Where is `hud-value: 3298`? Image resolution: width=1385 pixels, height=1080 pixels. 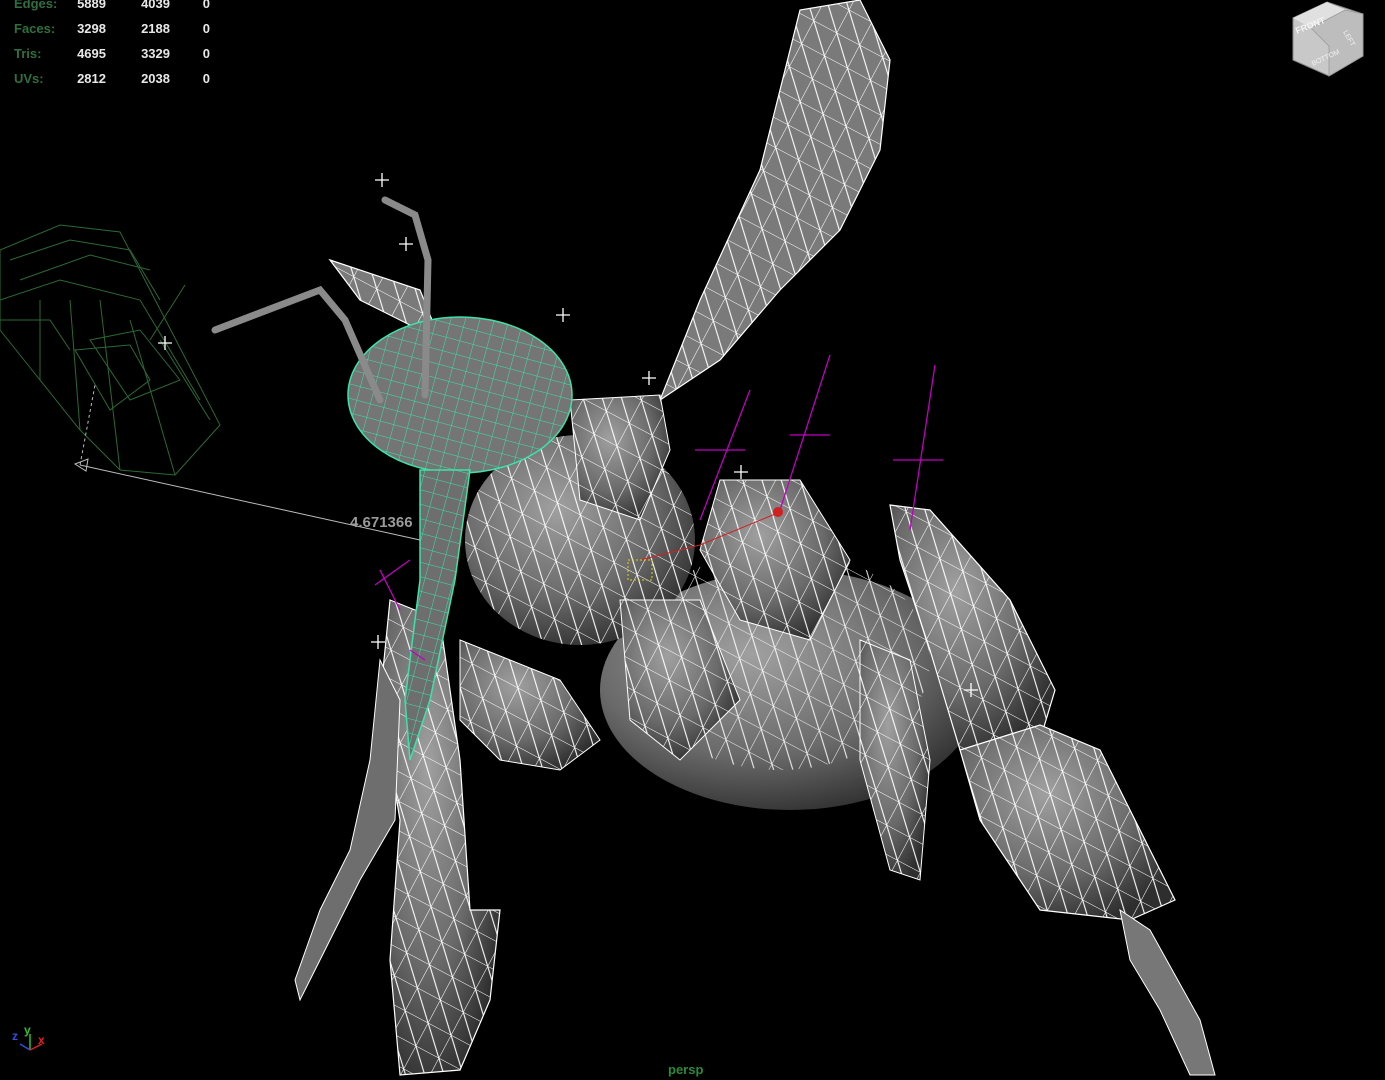 hud-value: 3298 is located at coordinates (91, 28).